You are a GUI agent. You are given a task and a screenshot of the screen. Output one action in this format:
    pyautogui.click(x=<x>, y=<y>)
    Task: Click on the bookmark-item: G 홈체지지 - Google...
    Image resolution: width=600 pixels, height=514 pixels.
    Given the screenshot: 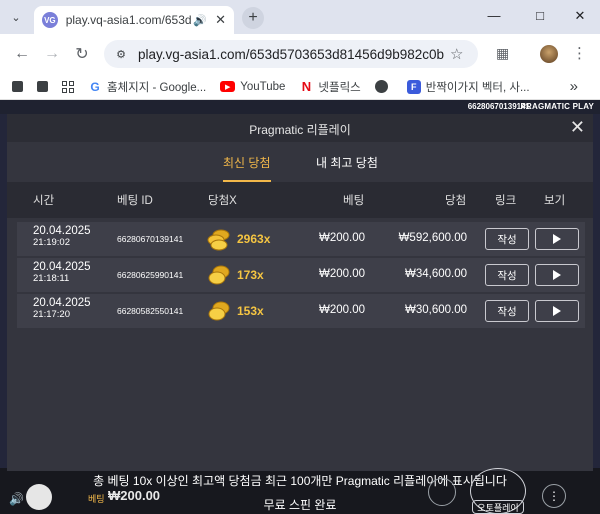 What is the action you would take?
    pyautogui.click(x=147, y=87)
    